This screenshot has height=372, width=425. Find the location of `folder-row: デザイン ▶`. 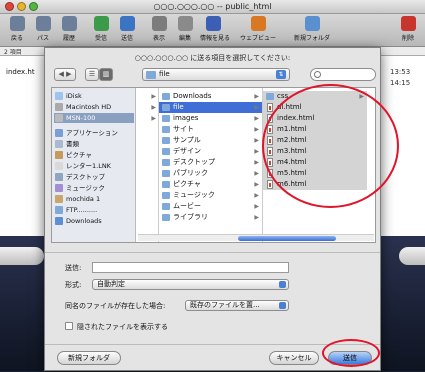

folder-row: デザイン ▶ is located at coordinates (210, 151).